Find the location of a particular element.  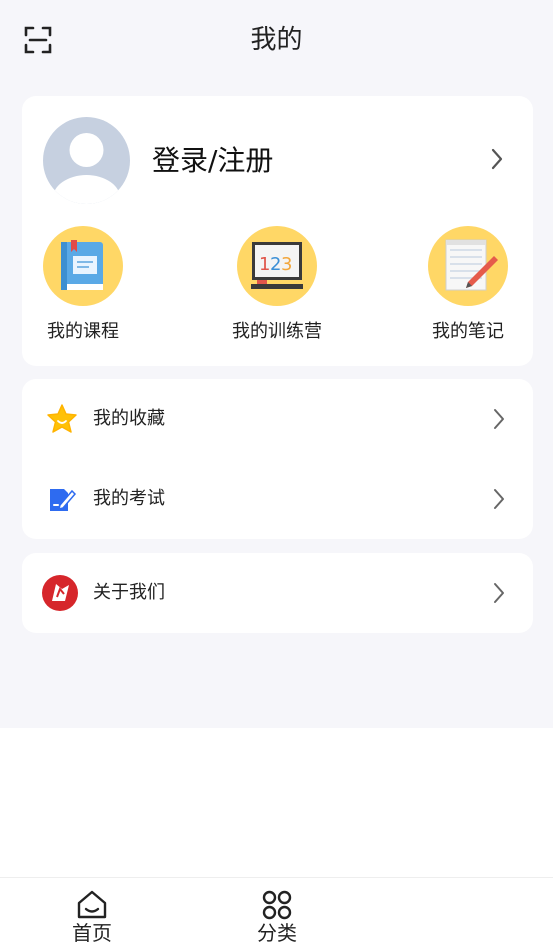

home-icon is located at coordinates (92, 905).